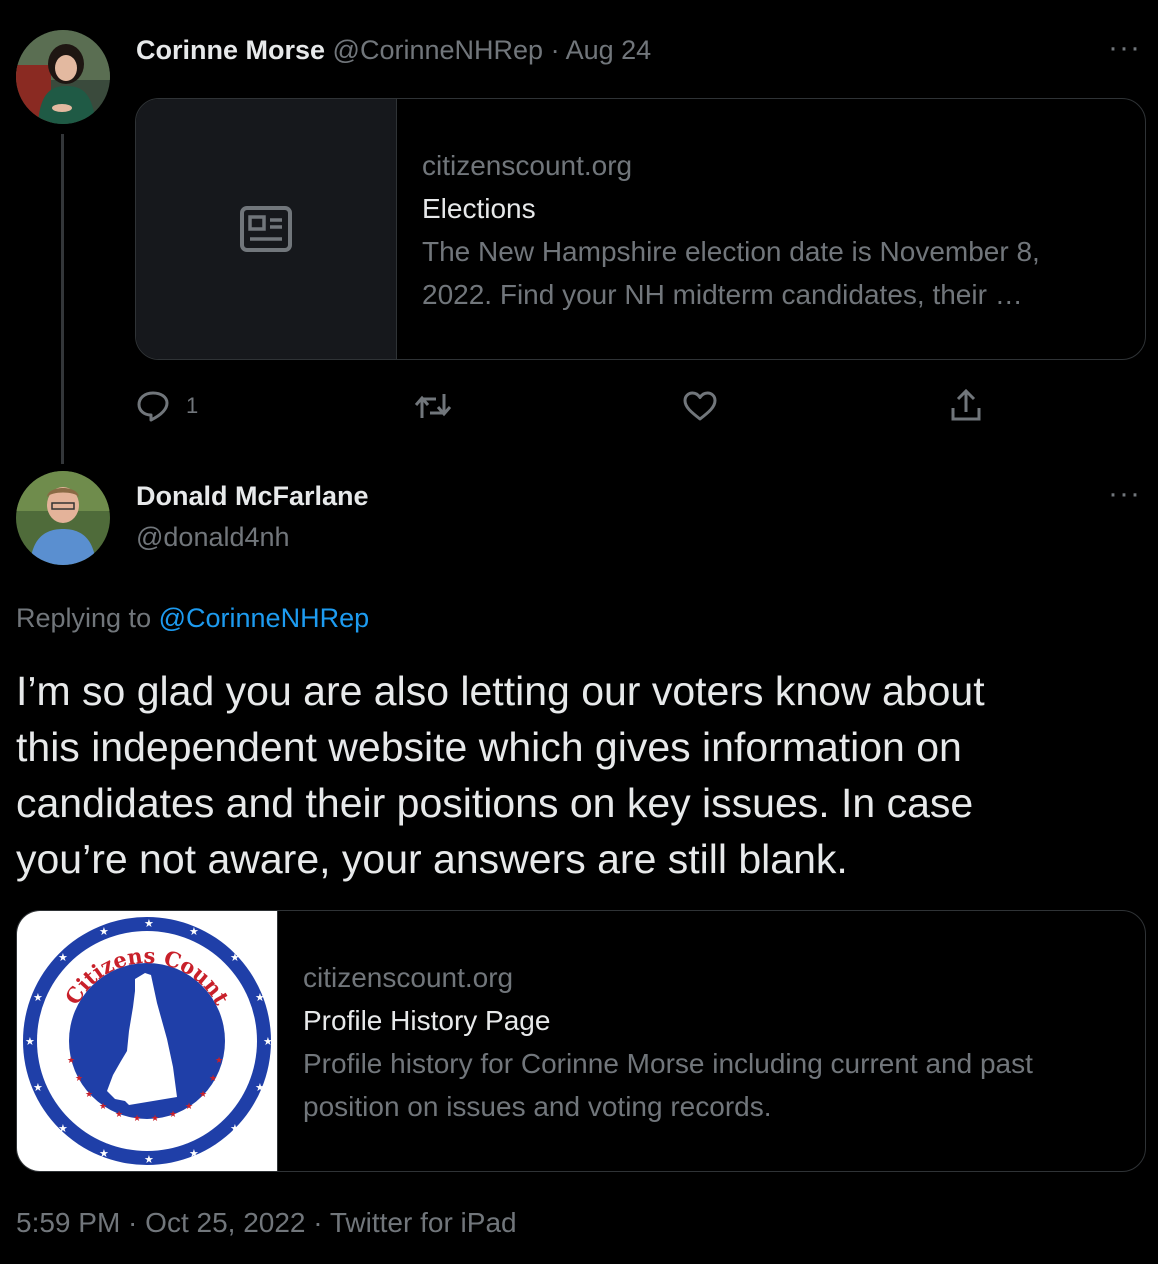  I want to click on more-options-button-2: ···, so click(1124, 494).